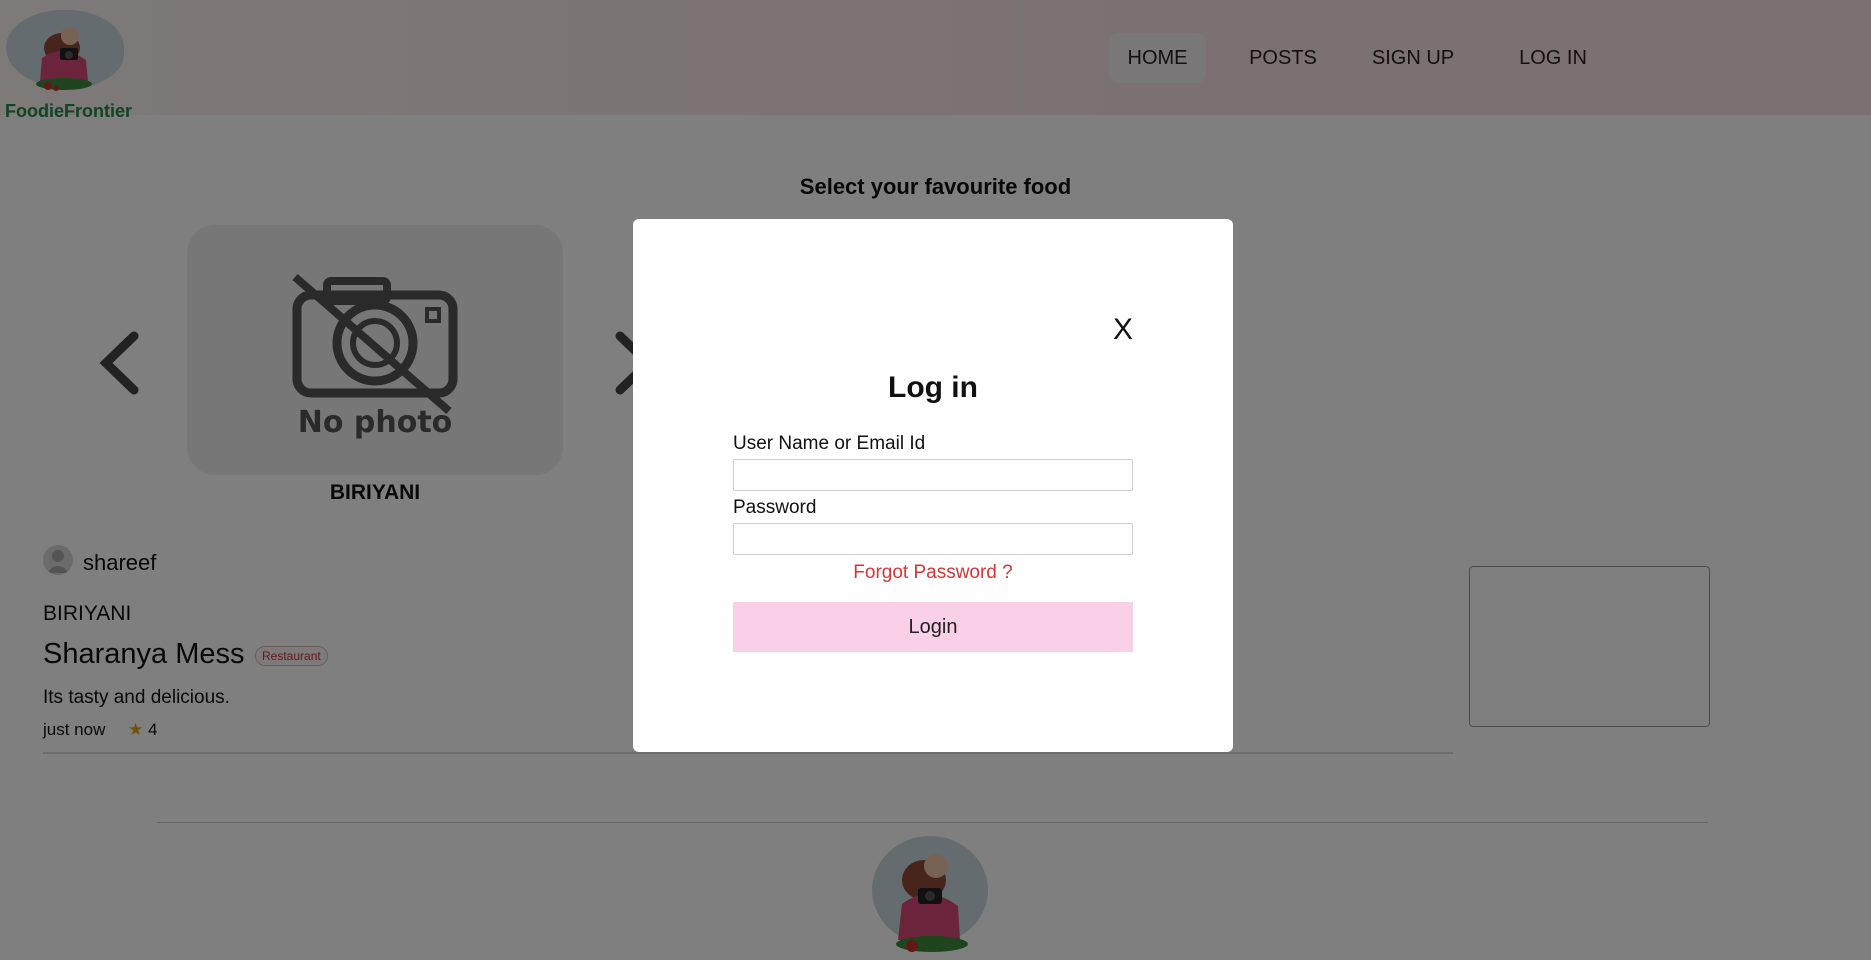  I want to click on close-icon: X, so click(1122, 329).